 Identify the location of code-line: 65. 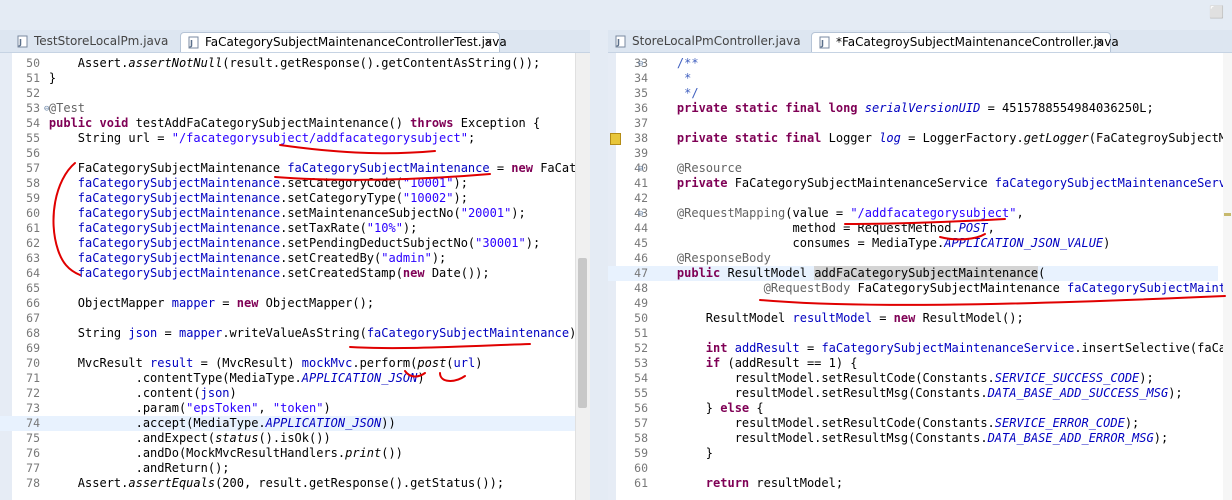
(288, 288).